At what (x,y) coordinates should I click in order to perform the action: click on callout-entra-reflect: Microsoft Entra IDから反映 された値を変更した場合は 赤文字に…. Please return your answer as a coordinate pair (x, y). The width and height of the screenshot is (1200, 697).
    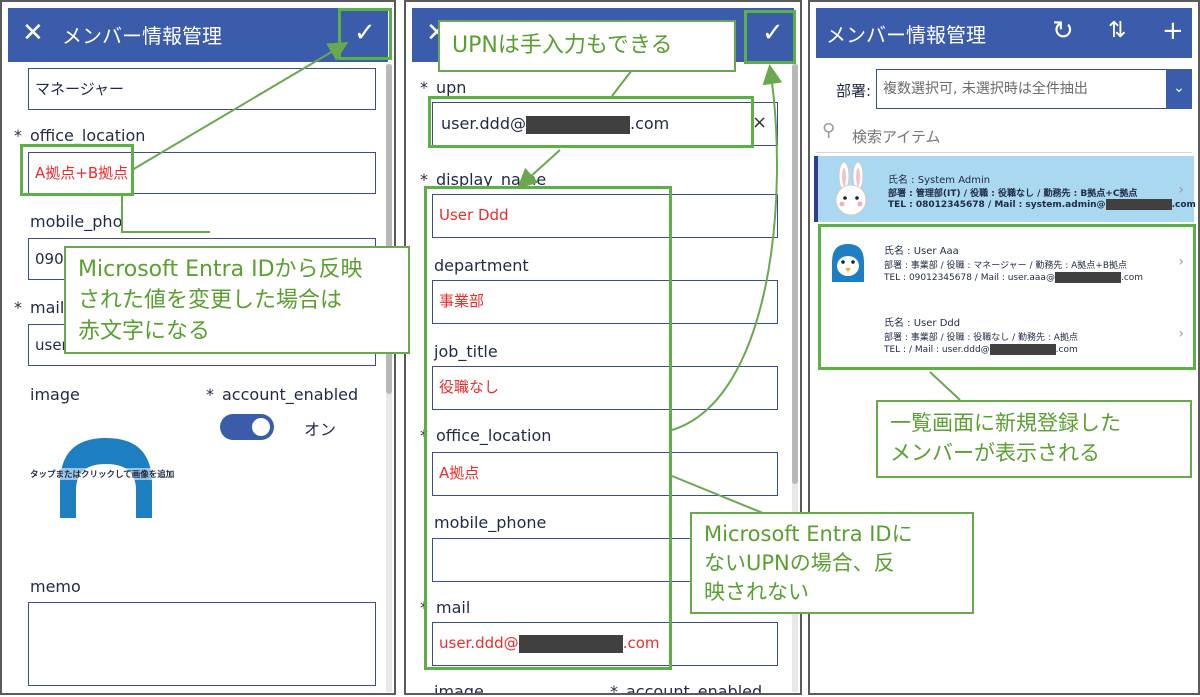
    Looking at the image, I should click on (237, 300).